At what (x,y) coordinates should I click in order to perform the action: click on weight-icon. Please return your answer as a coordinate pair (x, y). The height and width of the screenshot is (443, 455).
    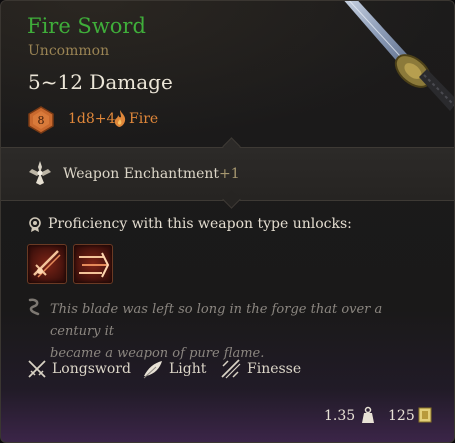
    Looking at the image, I should click on (368, 414).